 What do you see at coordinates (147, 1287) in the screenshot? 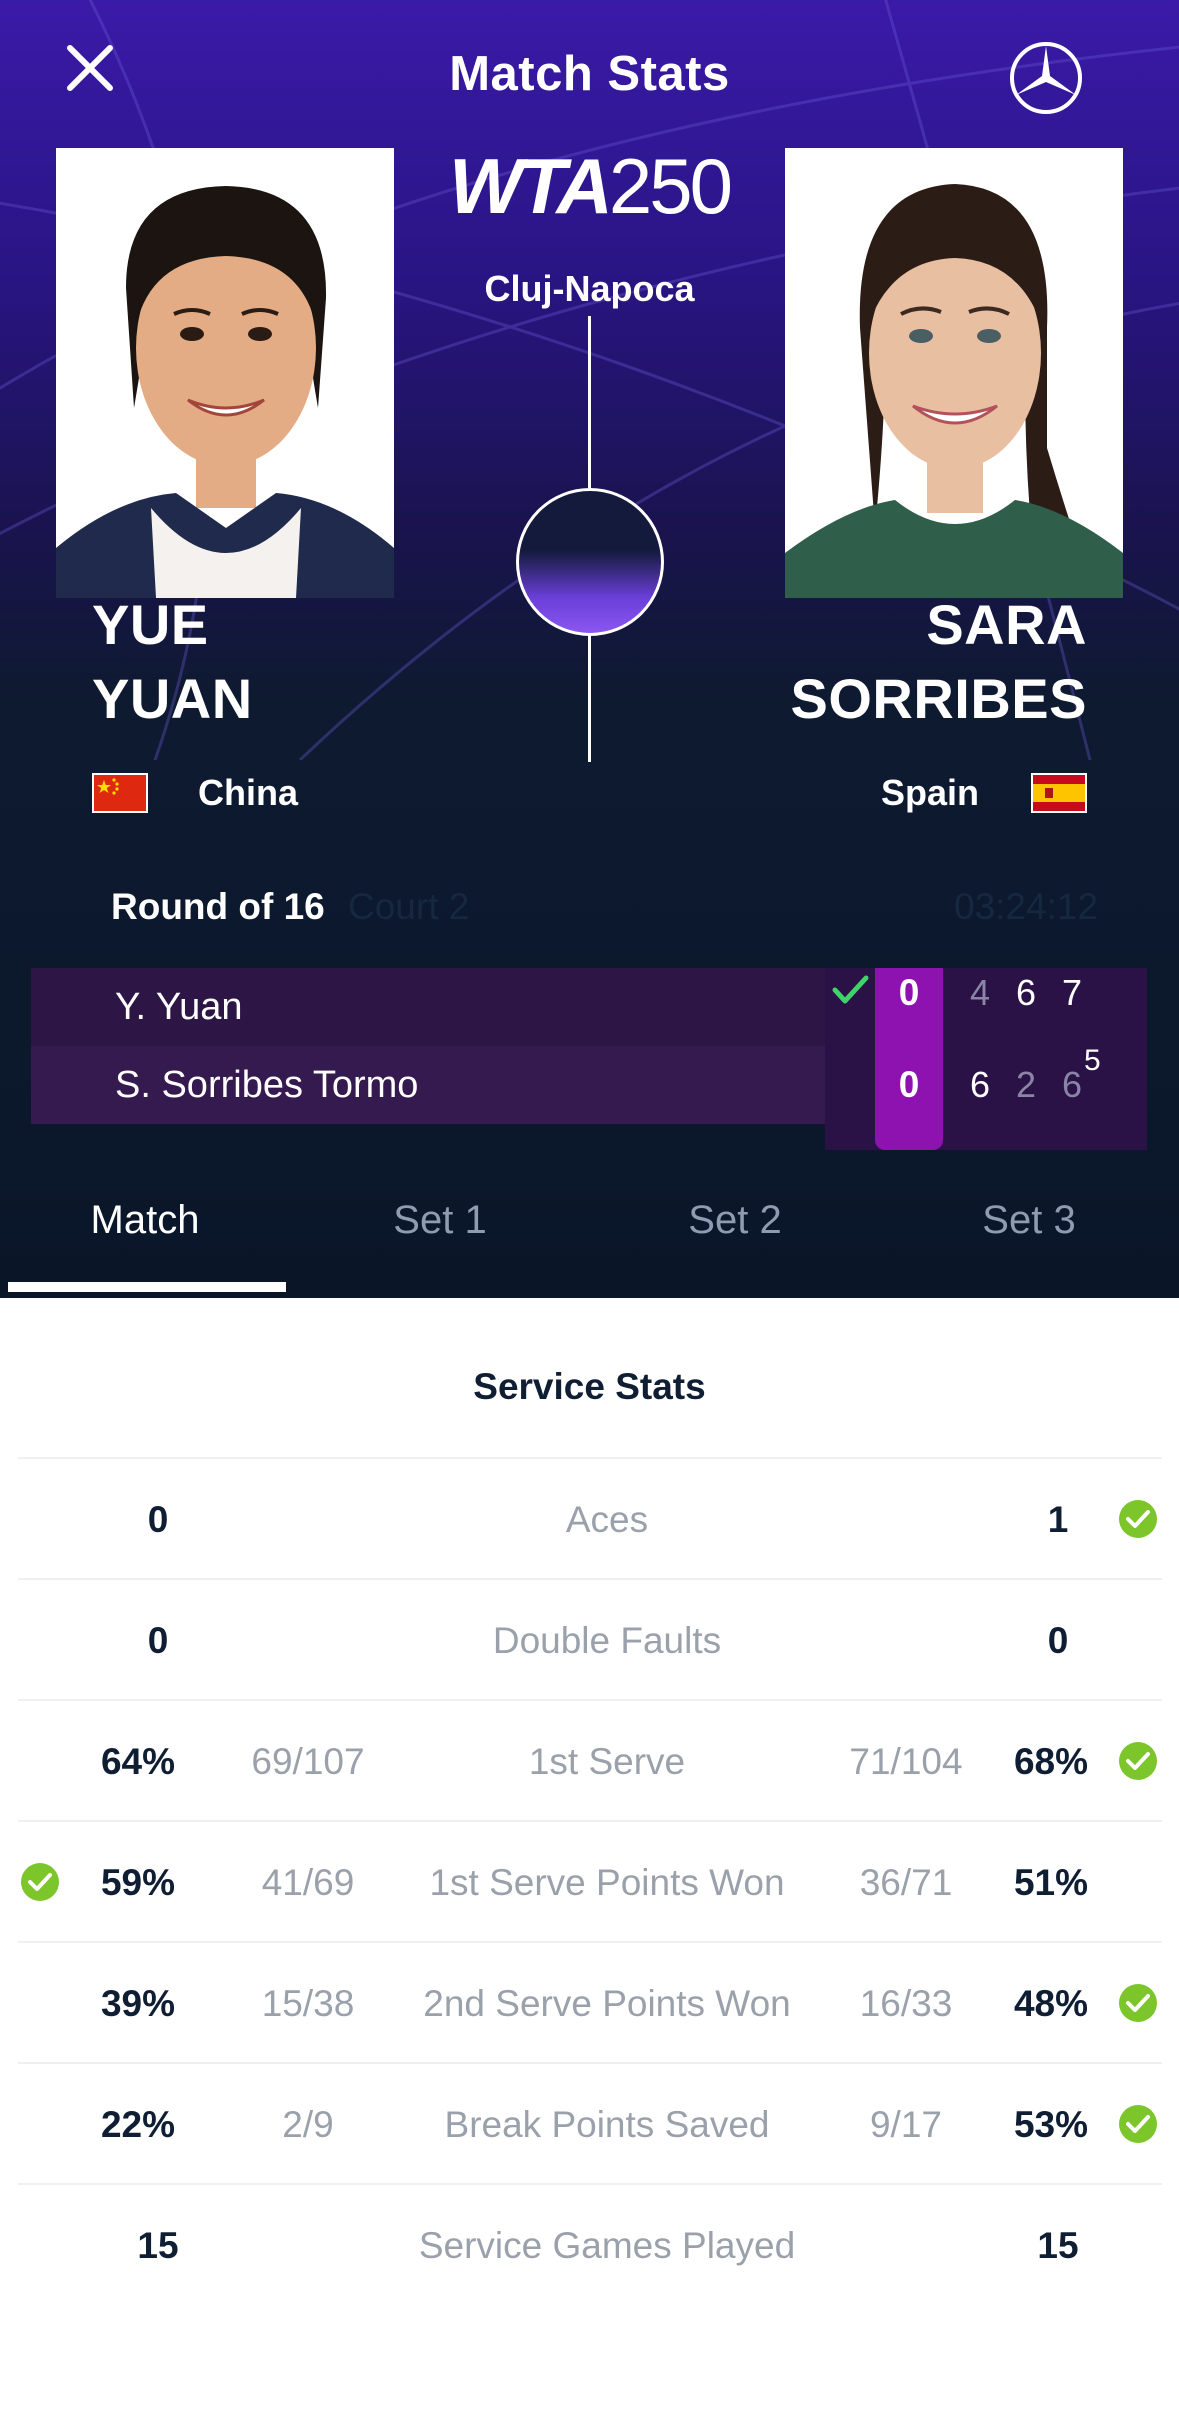
I see `active-tab-indicator` at bounding box center [147, 1287].